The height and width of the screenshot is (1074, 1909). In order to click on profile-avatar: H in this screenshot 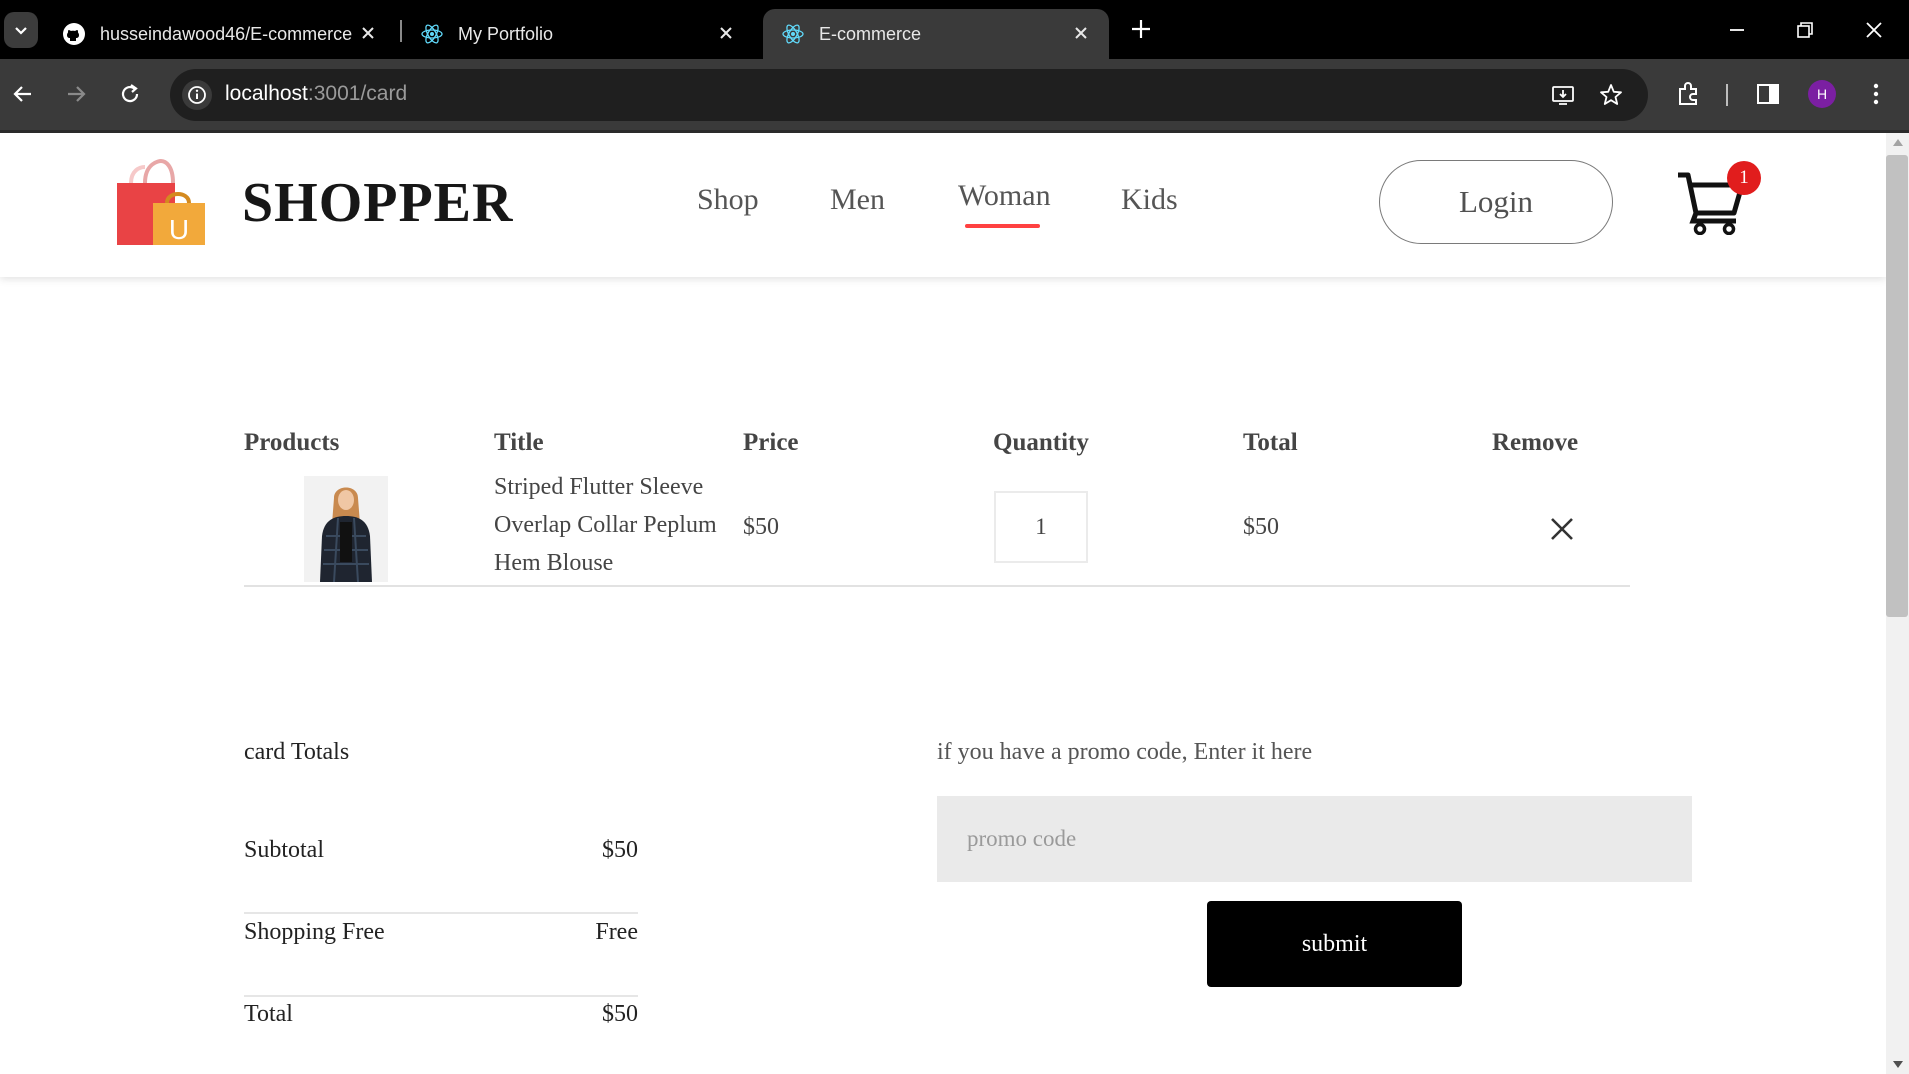, I will do `click(1822, 94)`.